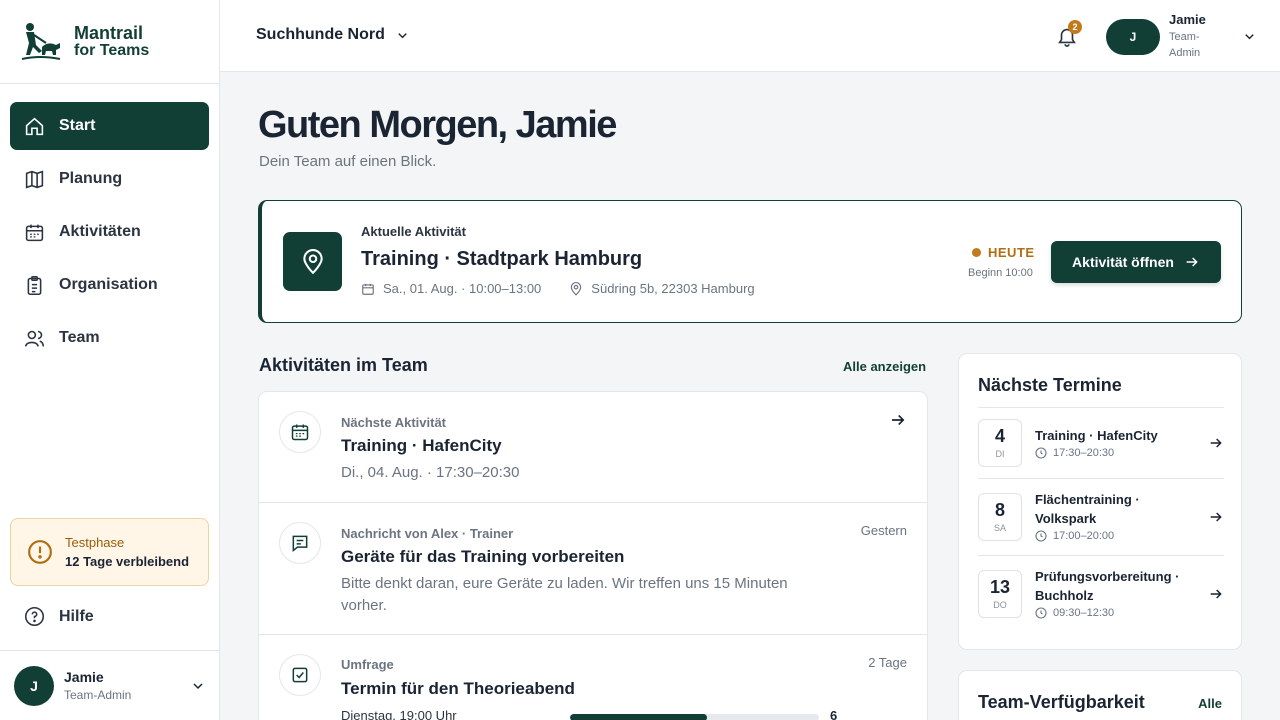 The width and height of the screenshot is (1280, 720). I want to click on trial-banner: Testphase 12 Tage verbleibend, so click(109, 552).